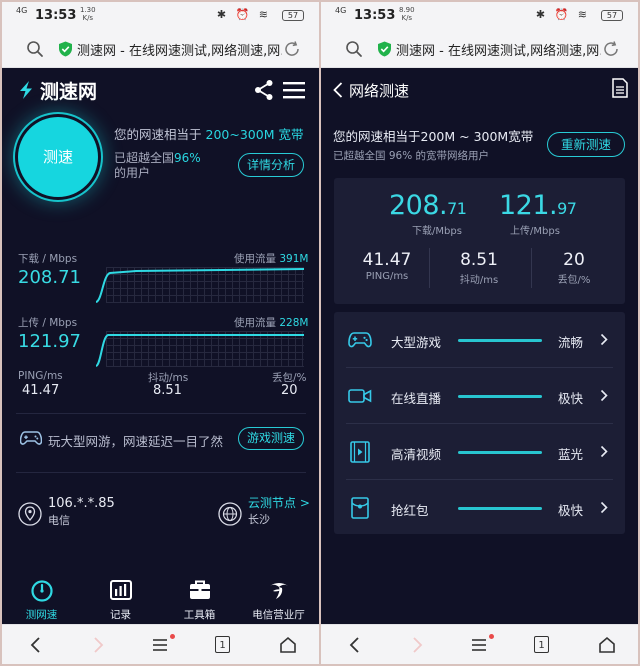 The width and height of the screenshot is (640, 666). Describe the element at coordinates (379, 91) in the screenshot. I see `page-title: 网络测速` at that location.